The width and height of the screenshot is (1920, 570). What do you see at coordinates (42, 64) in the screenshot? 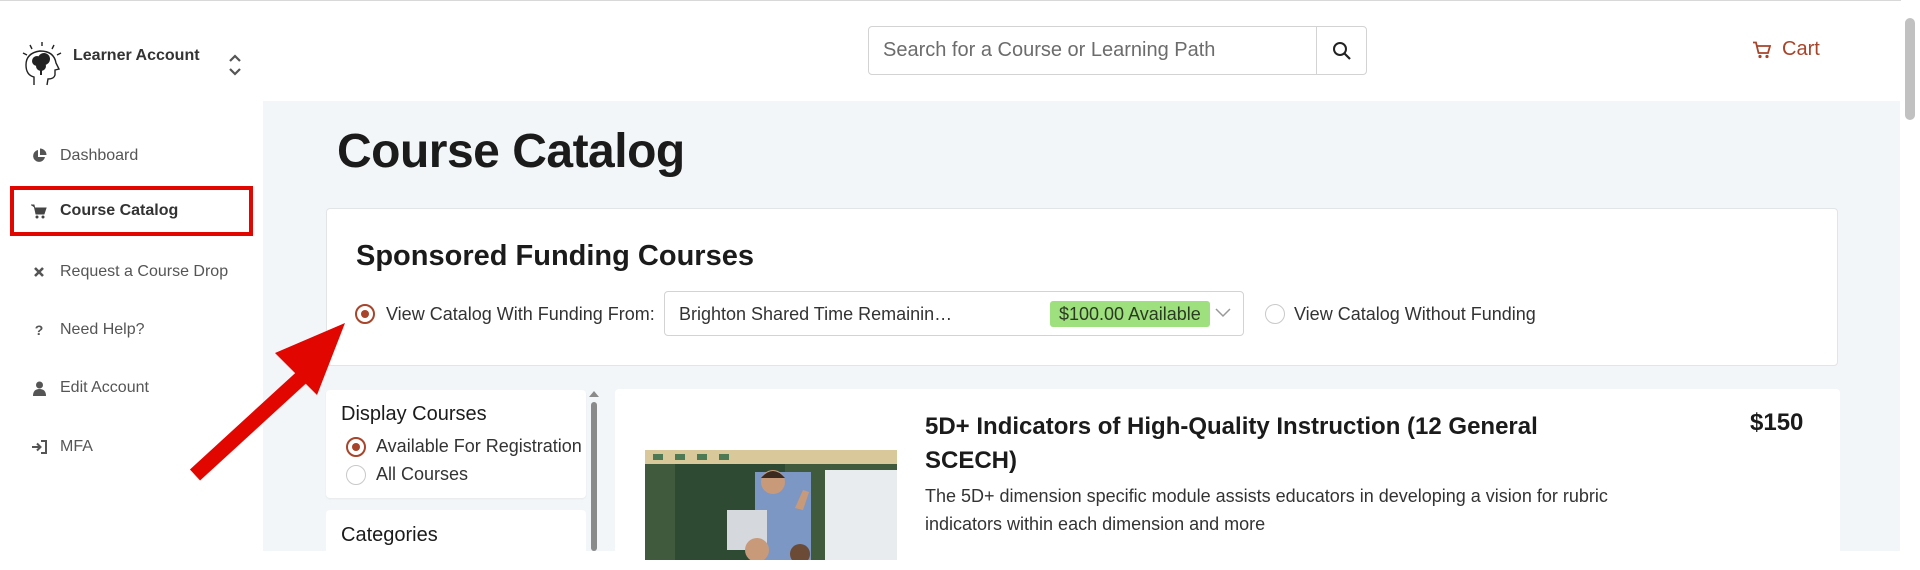
I see `logo-icon` at bounding box center [42, 64].